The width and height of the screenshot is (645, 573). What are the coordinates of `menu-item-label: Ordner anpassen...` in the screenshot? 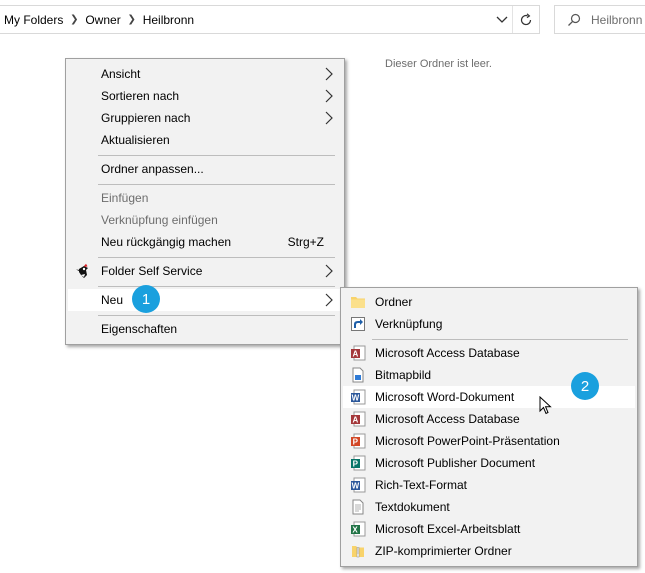 It's located at (152, 169).